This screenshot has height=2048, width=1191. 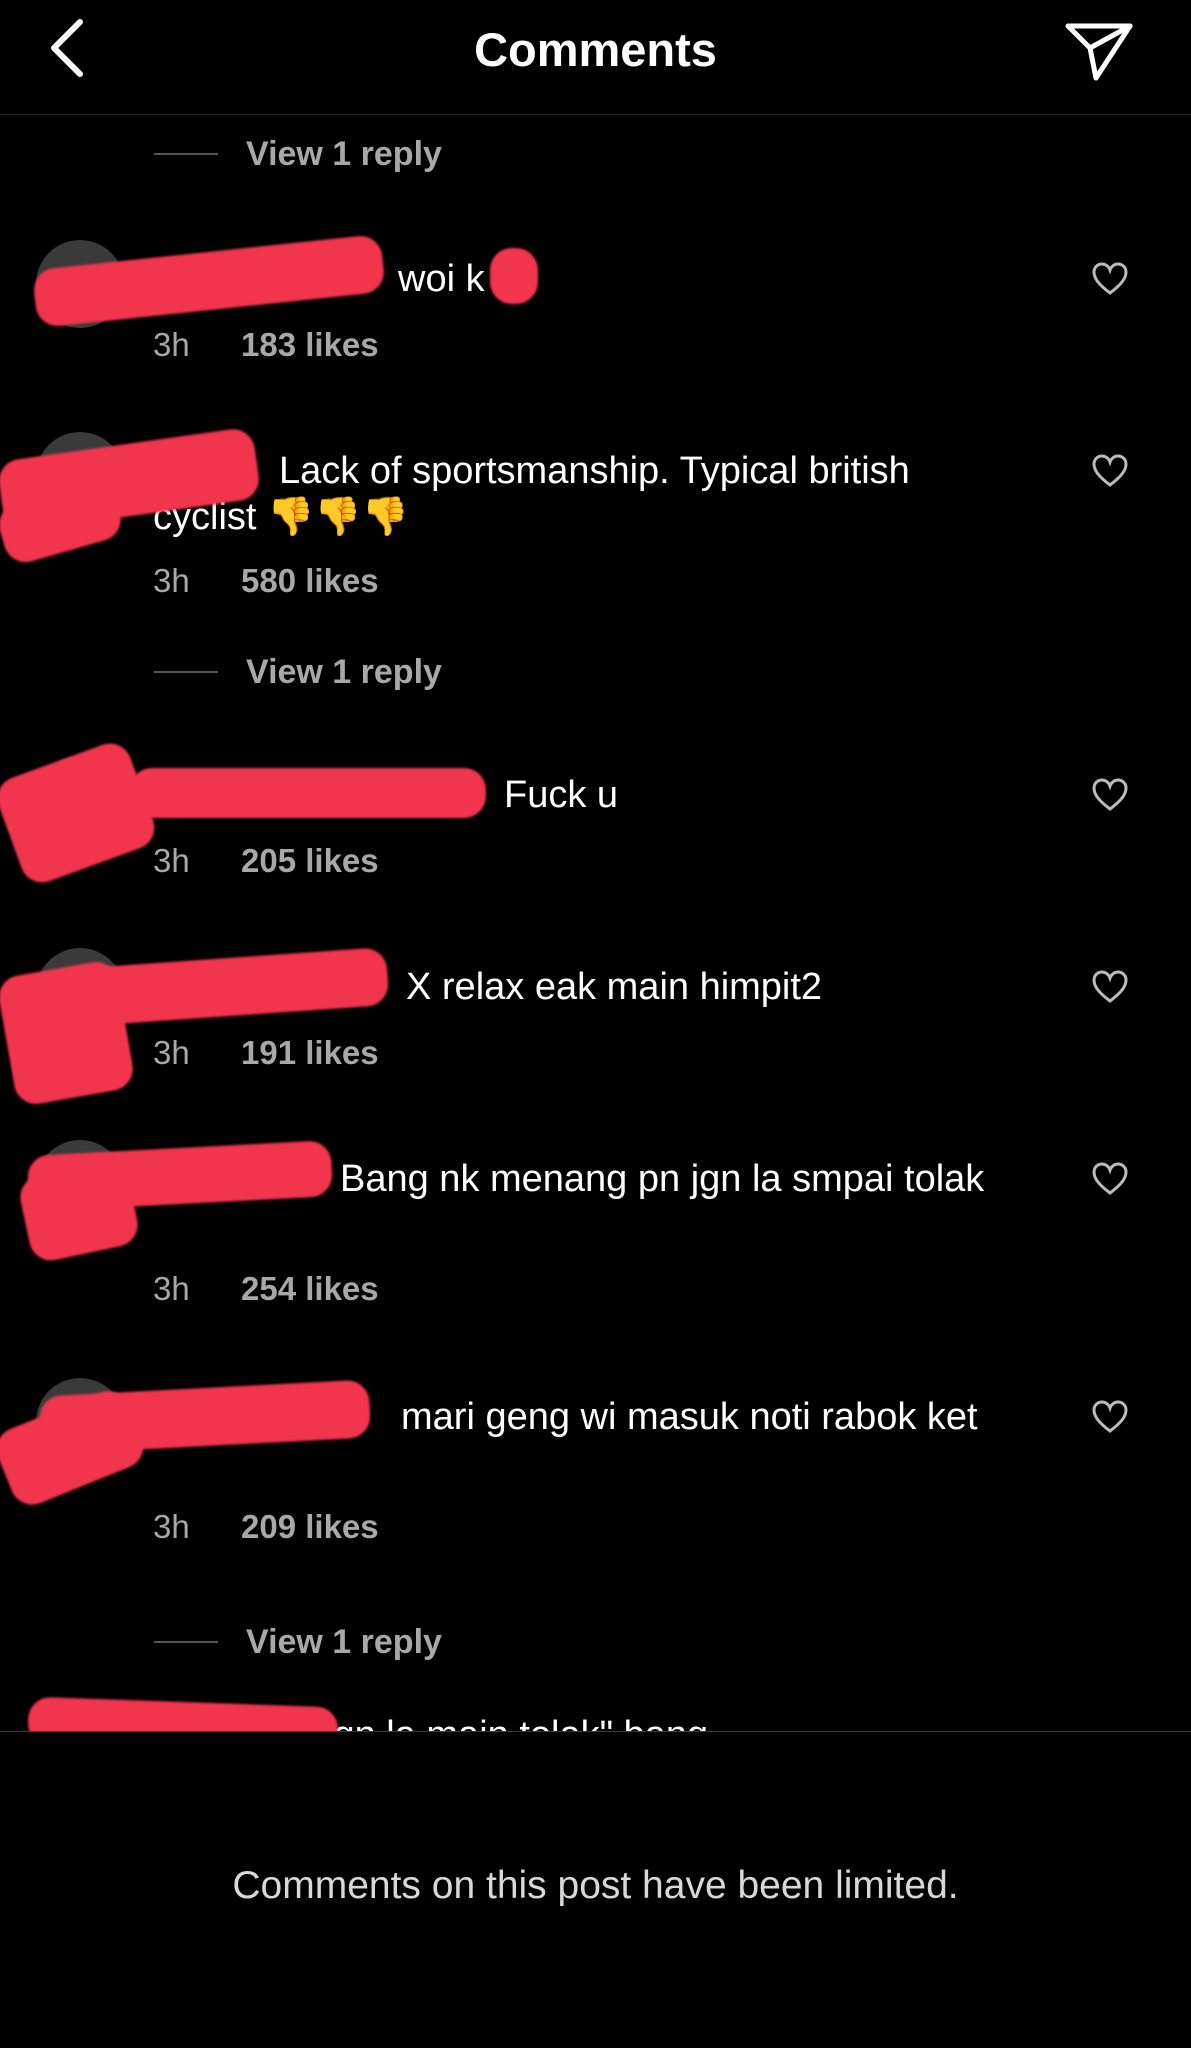 I want to click on footer-divider, so click(x=595, y=1731).